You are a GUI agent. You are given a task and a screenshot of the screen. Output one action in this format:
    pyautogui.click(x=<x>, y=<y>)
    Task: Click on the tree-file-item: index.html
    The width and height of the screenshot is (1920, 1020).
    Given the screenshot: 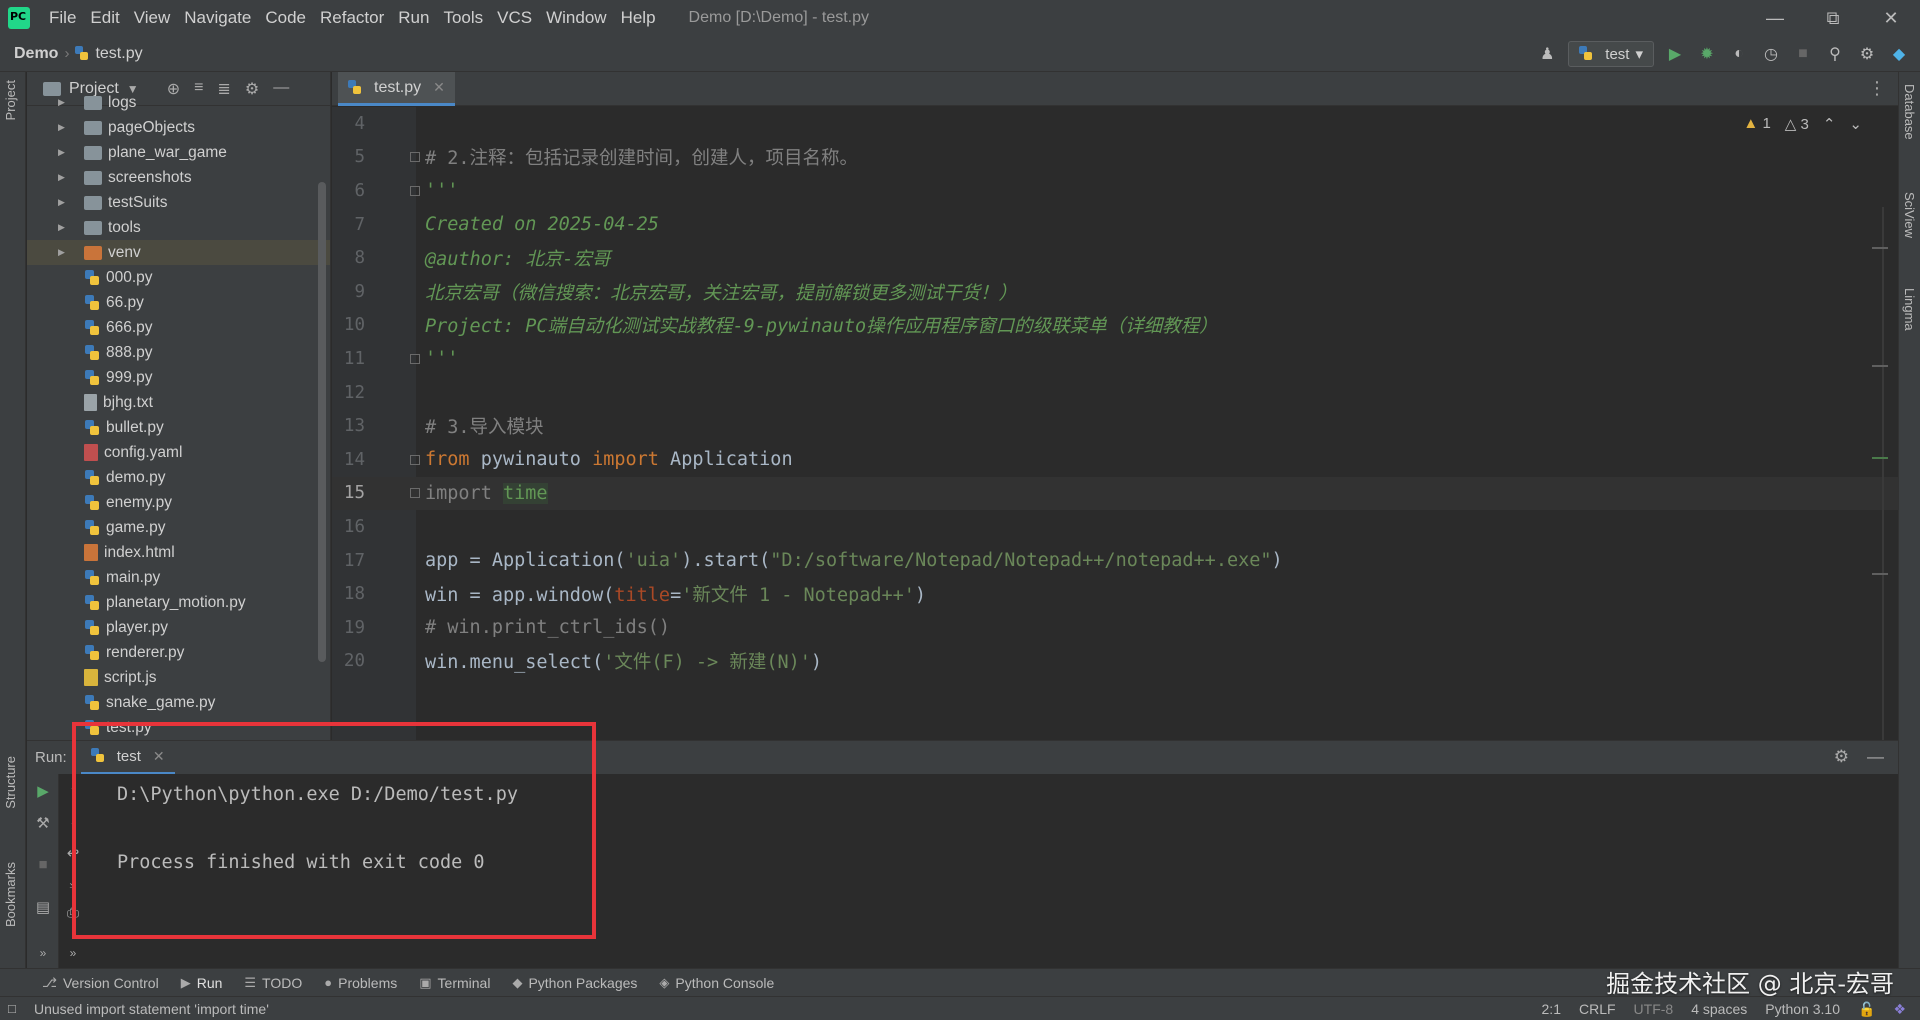 What is the action you would take?
    pyautogui.click(x=178, y=552)
    